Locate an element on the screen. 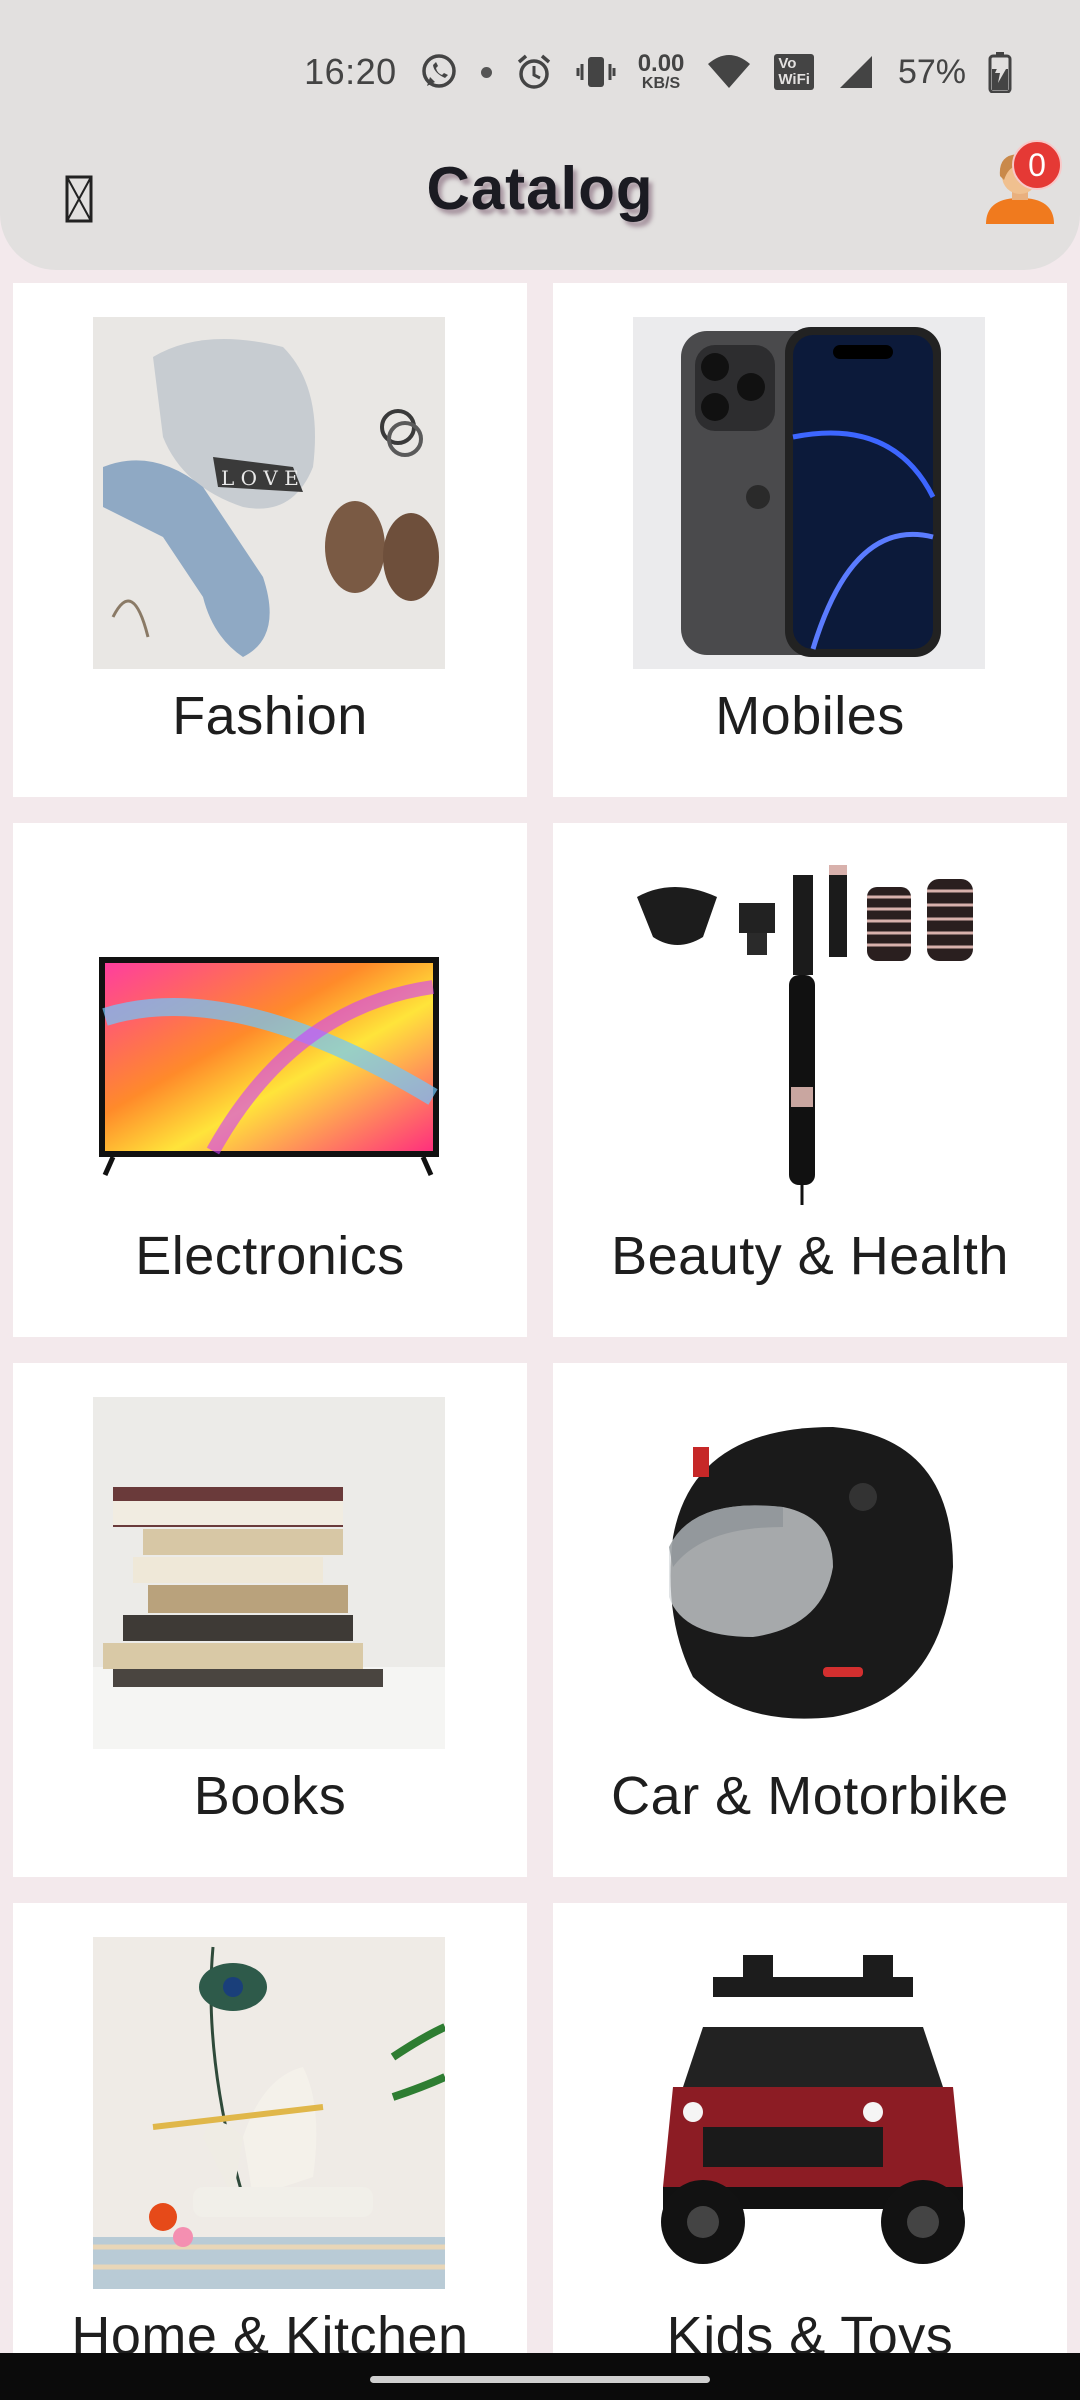  cart-count-badge: 0 is located at coordinates (1037, 165).